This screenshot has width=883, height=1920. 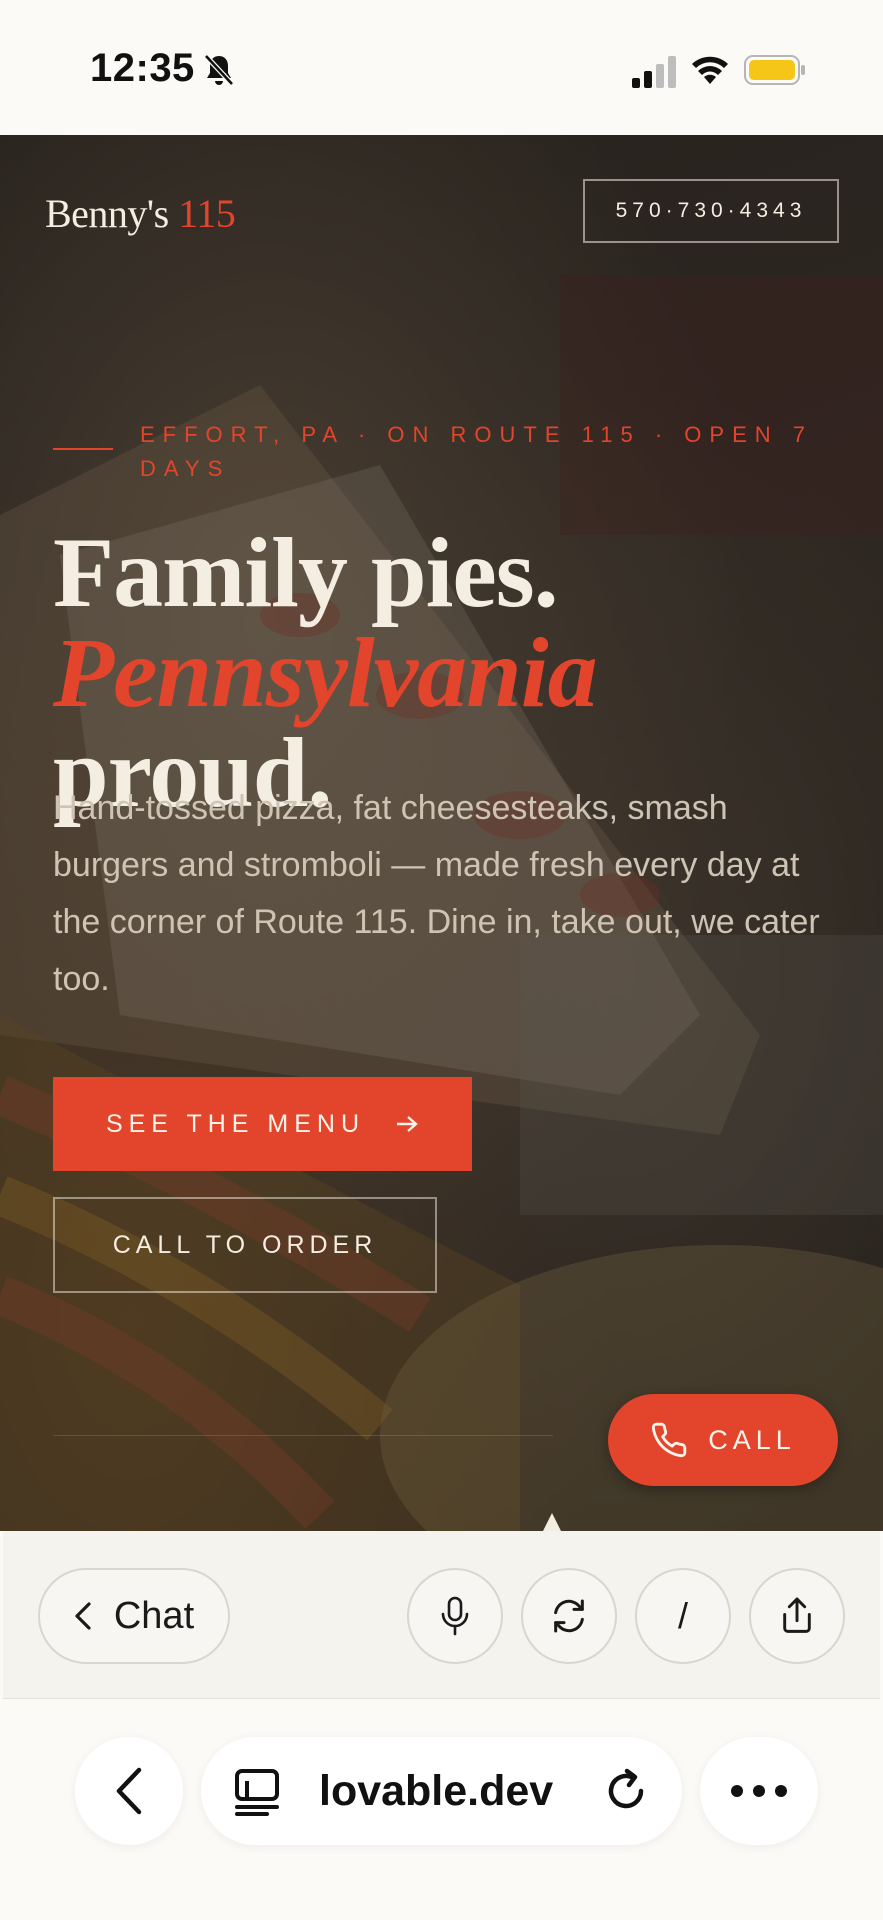 I want to click on chat-label: Chat, so click(x=154, y=1615).